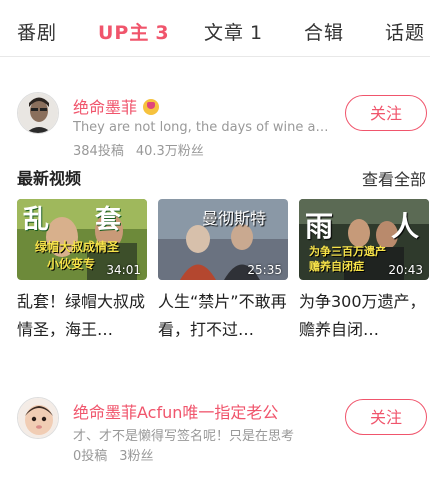  I want to click on video-thumbnail: 曼彻斯特 25:35, so click(223, 239).